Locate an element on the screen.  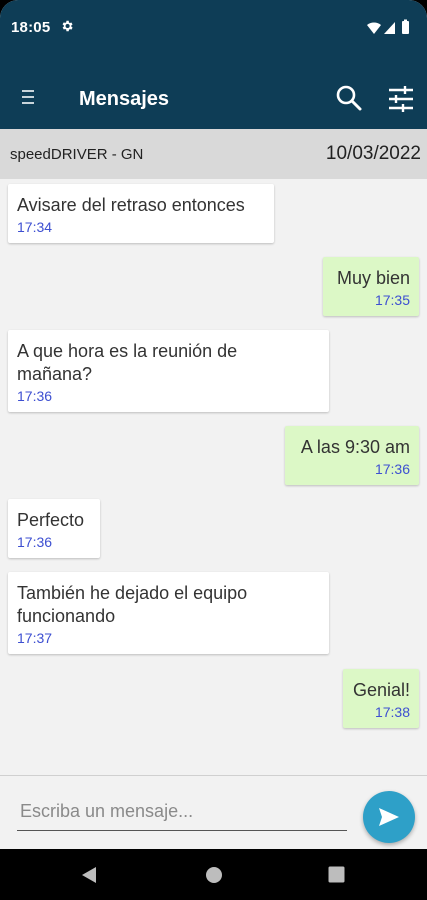
message-text: Muy bien is located at coordinates (373, 278).